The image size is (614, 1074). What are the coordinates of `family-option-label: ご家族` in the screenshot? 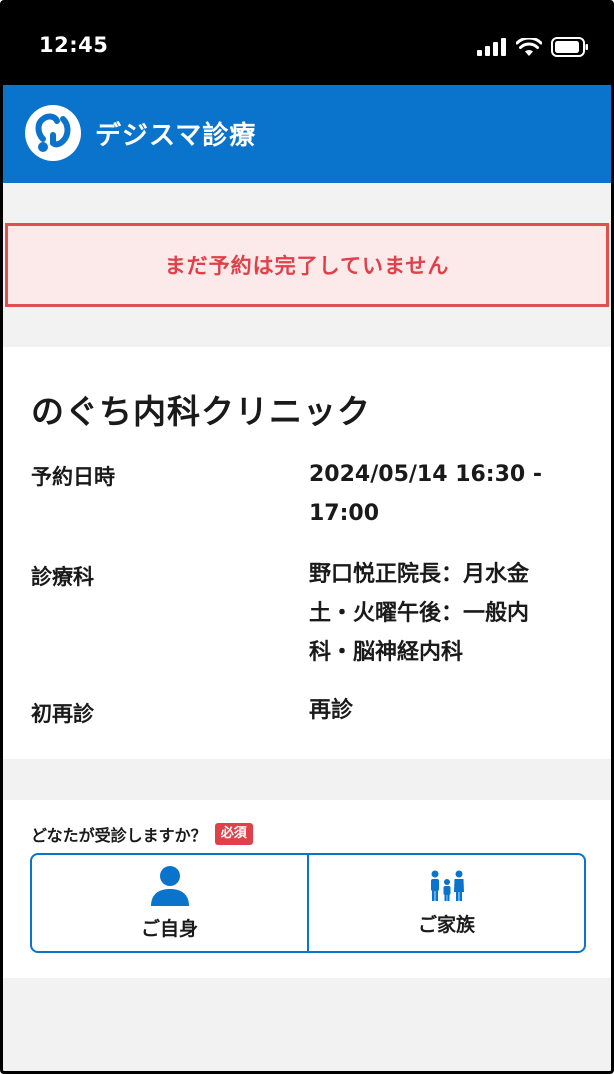 It's located at (446, 924).